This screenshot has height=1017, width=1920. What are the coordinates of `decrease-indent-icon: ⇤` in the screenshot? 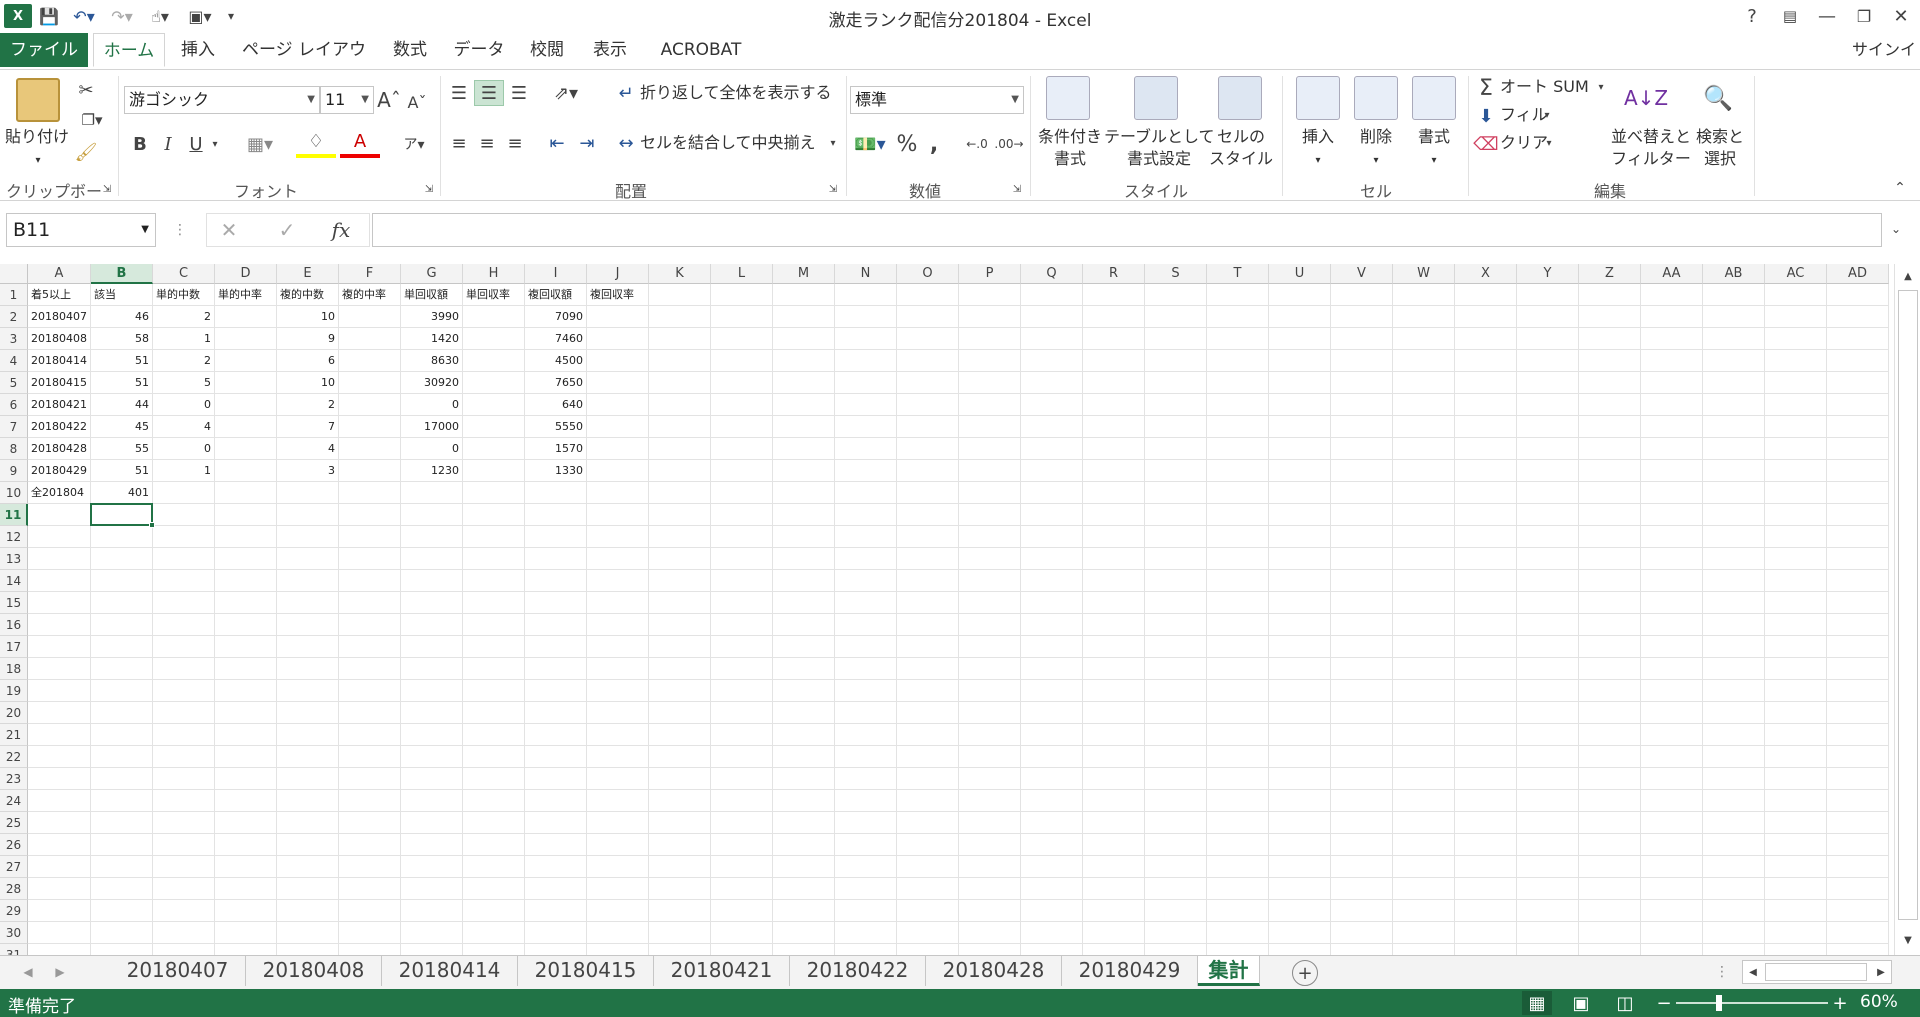 It's located at (557, 143).